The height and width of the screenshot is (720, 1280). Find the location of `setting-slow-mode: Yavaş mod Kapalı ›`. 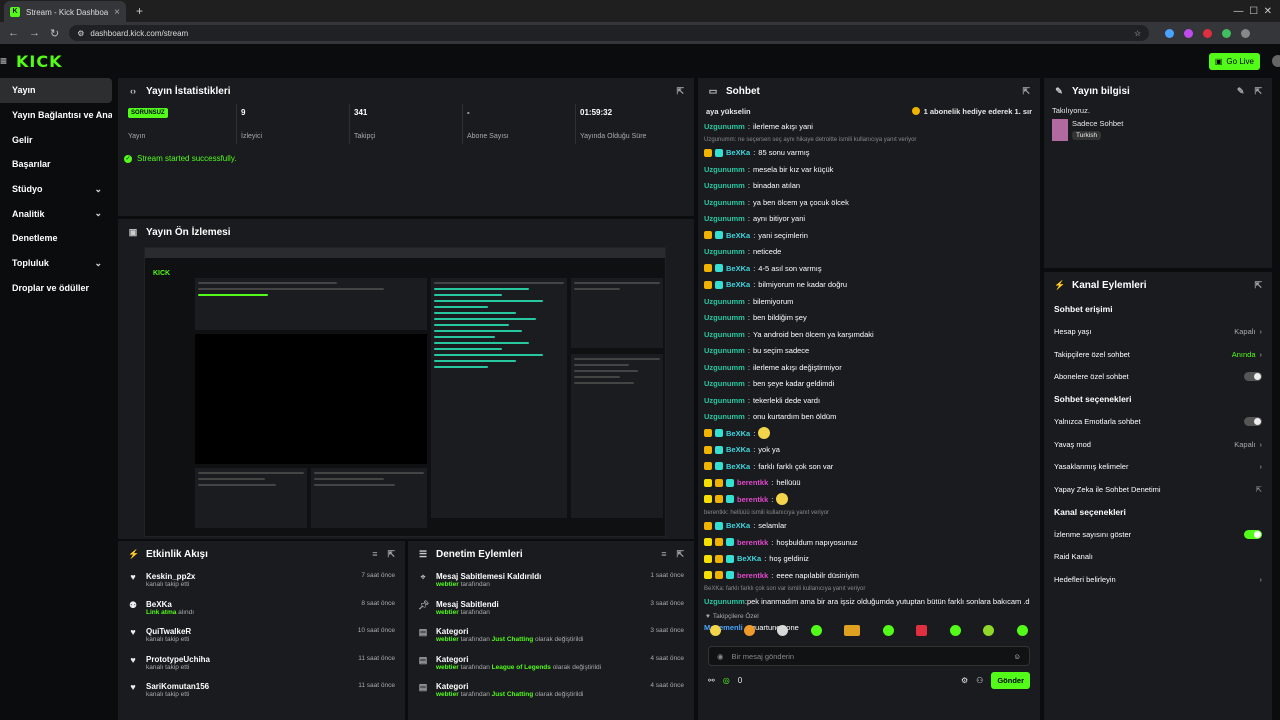

setting-slow-mode: Yavaş mod Kapalı › is located at coordinates (1158, 444).